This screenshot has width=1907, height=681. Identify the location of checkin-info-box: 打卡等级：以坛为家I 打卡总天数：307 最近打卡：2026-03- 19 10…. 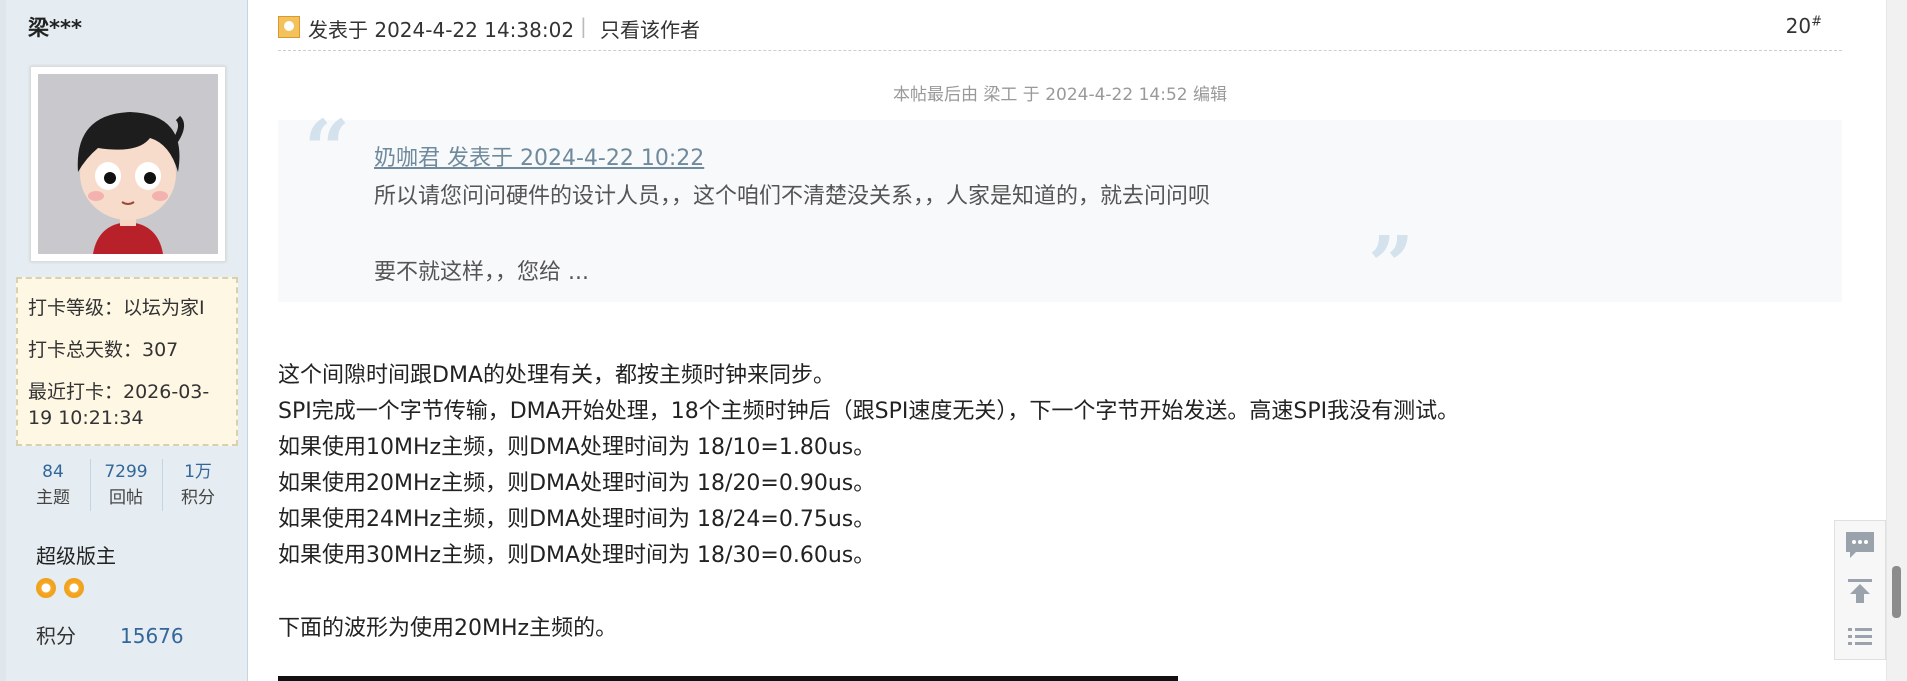
(127, 361).